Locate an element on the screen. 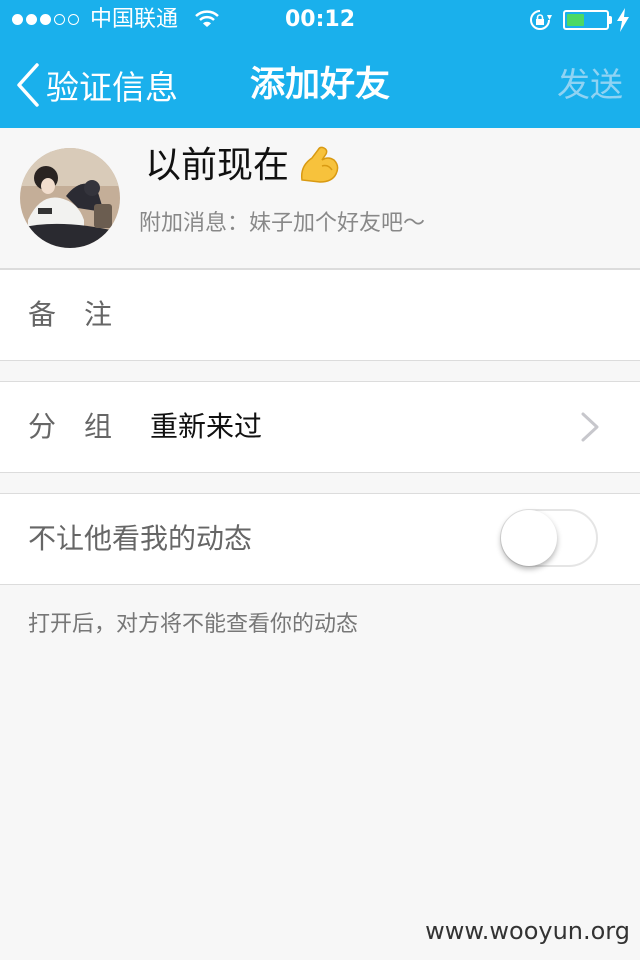  battery-level is located at coordinates (576, 20).